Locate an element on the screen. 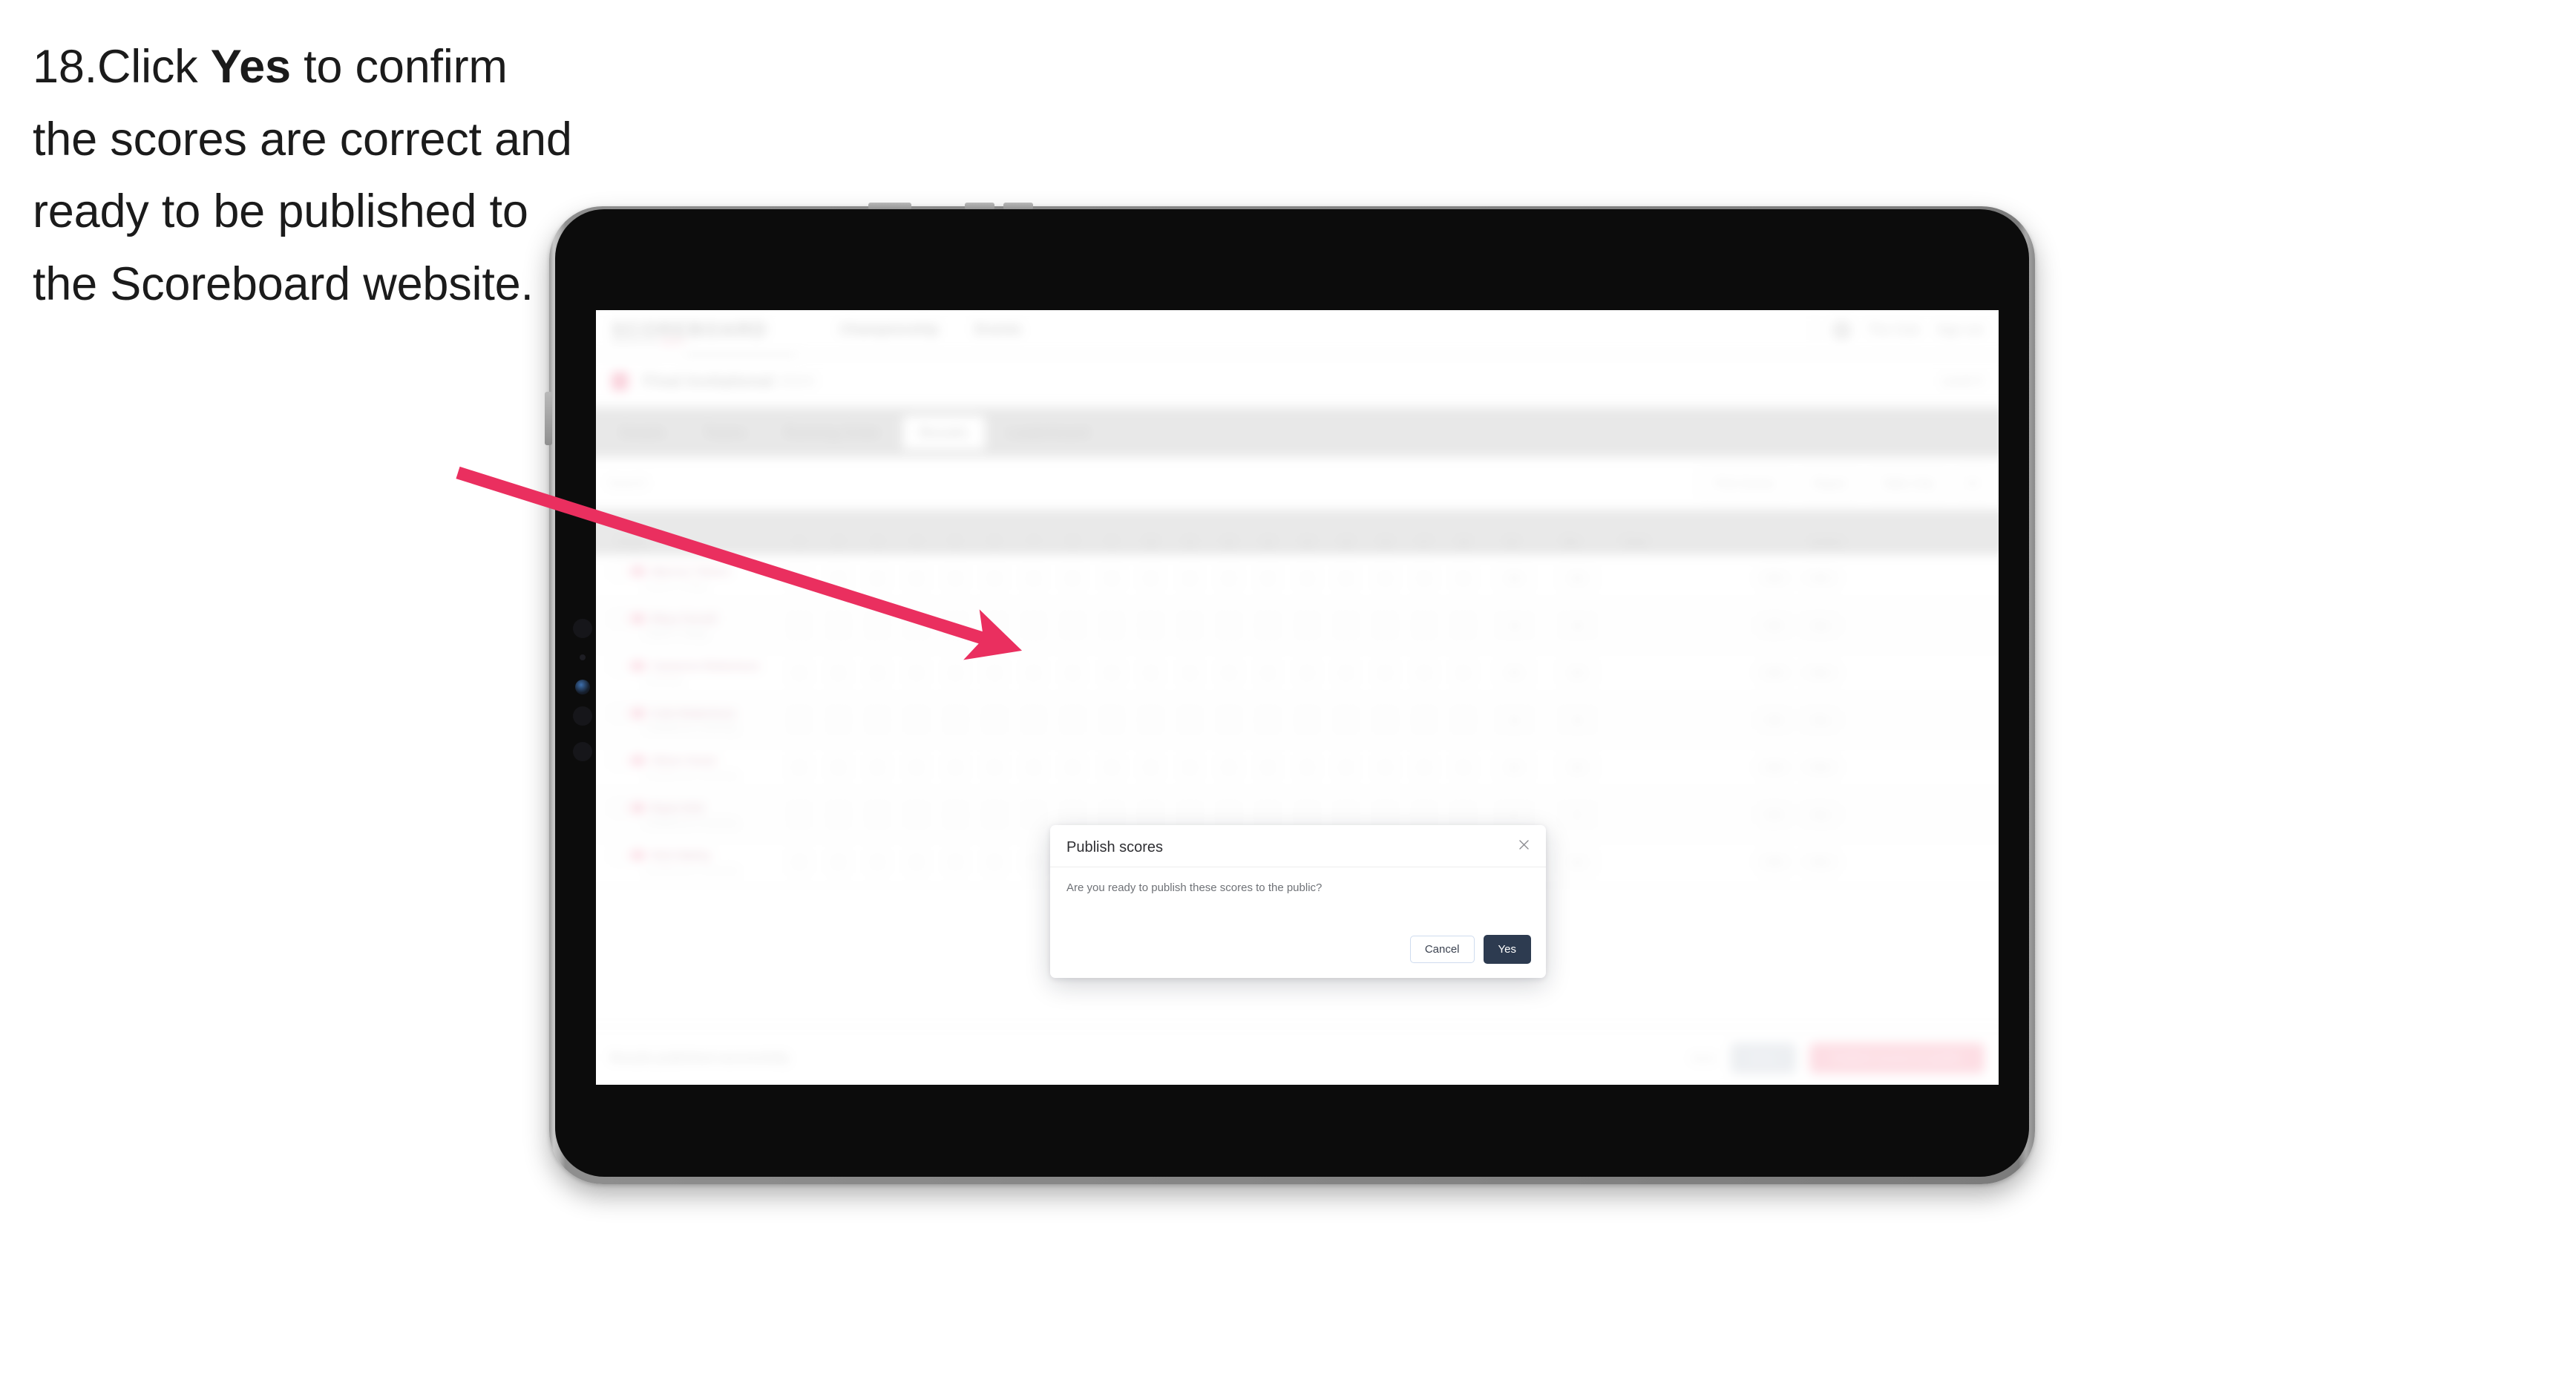 This screenshot has height=1386, width=2576. footer-publish-button: Publish scores to public is located at coordinates (1897, 1058).